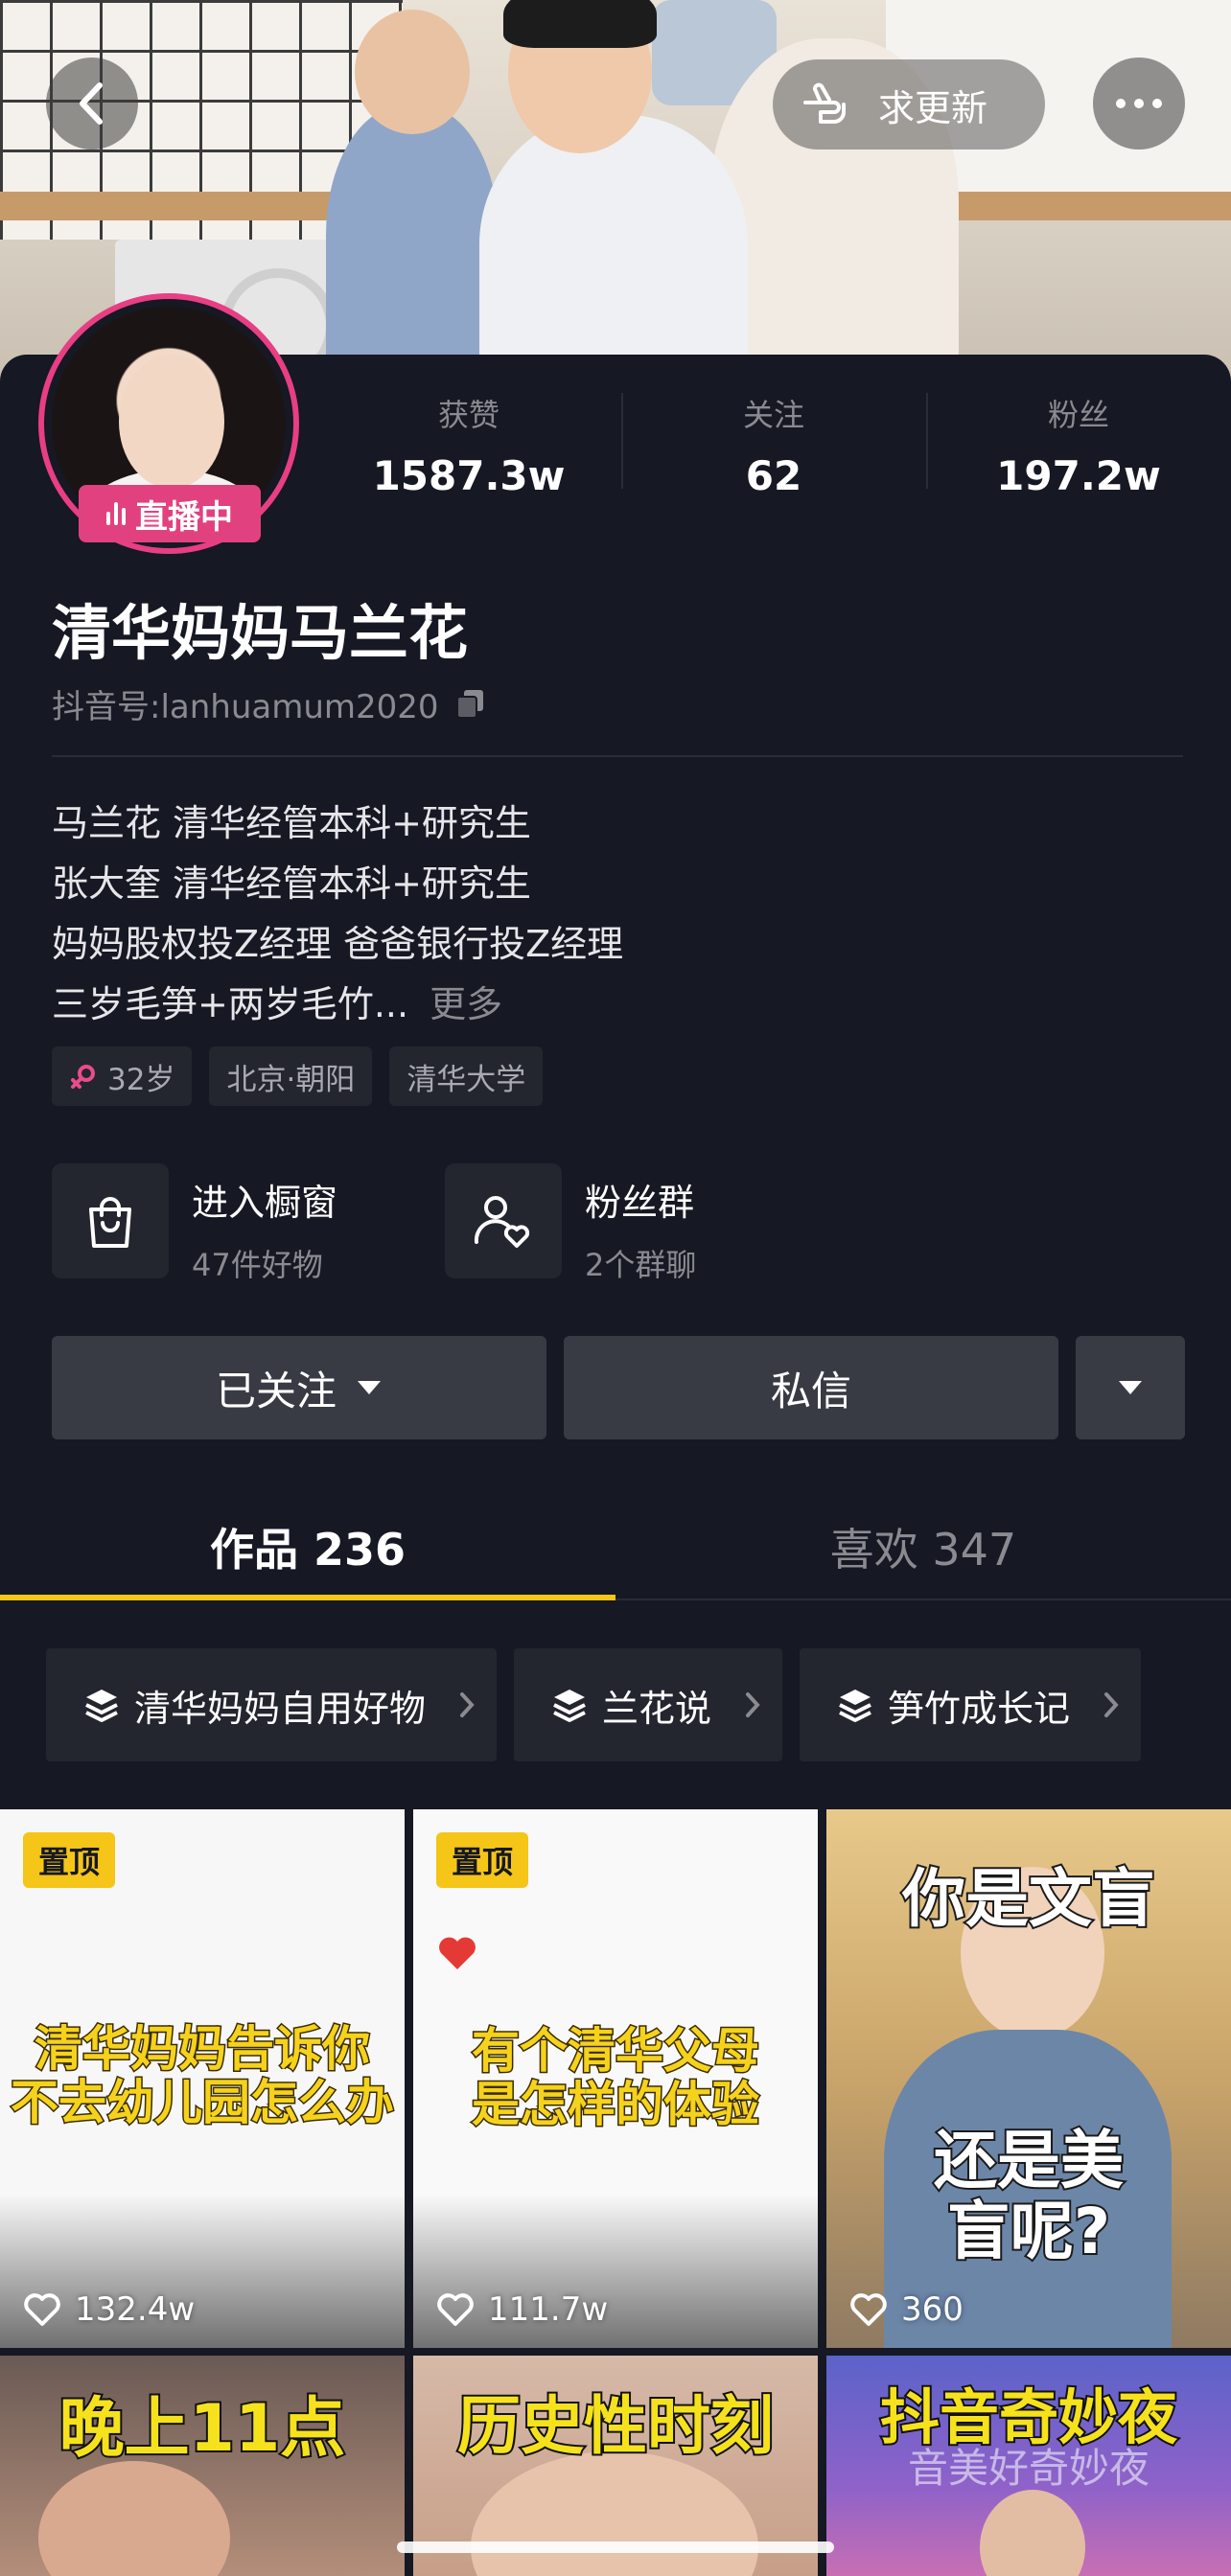  What do you see at coordinates (471, 704) in the screenshot?
I see `copy-icon` at bounding box center [471, 704].